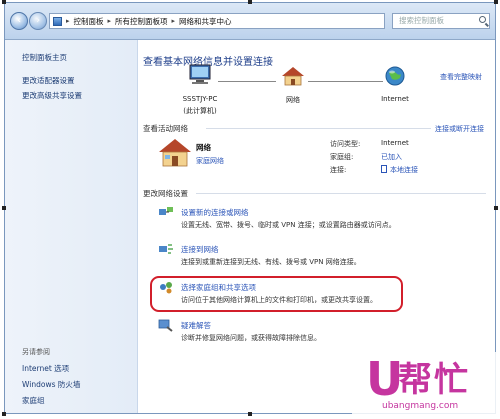  I want to click on network-type-link: 家庭网络, so click(210, 161).